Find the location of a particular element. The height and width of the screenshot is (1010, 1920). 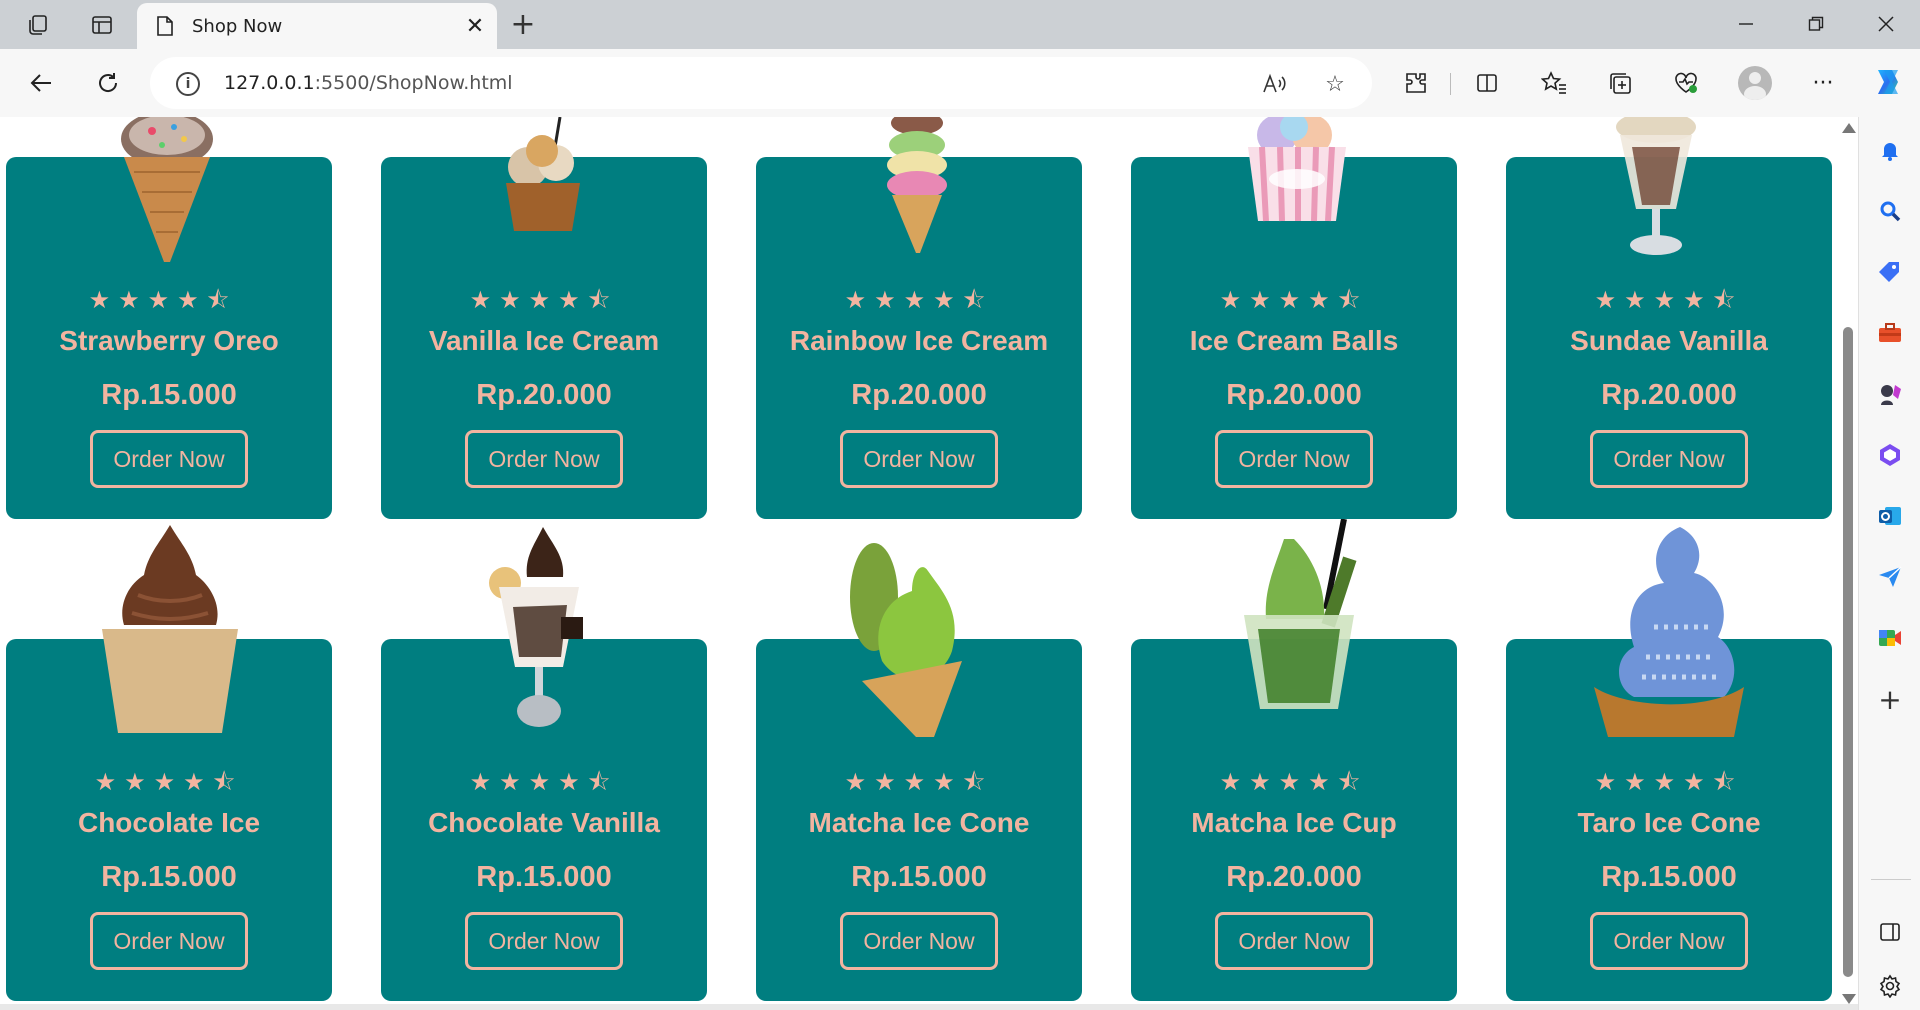

notifications-bell-icon is located at coordinates (1890, 150).